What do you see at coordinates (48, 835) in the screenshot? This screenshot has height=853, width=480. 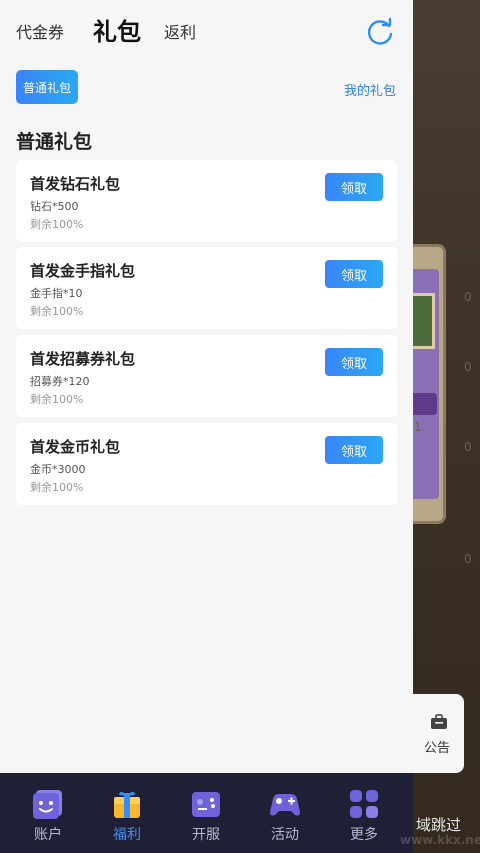 I see `nav-label: 账户` at bounding box center [48, 835].